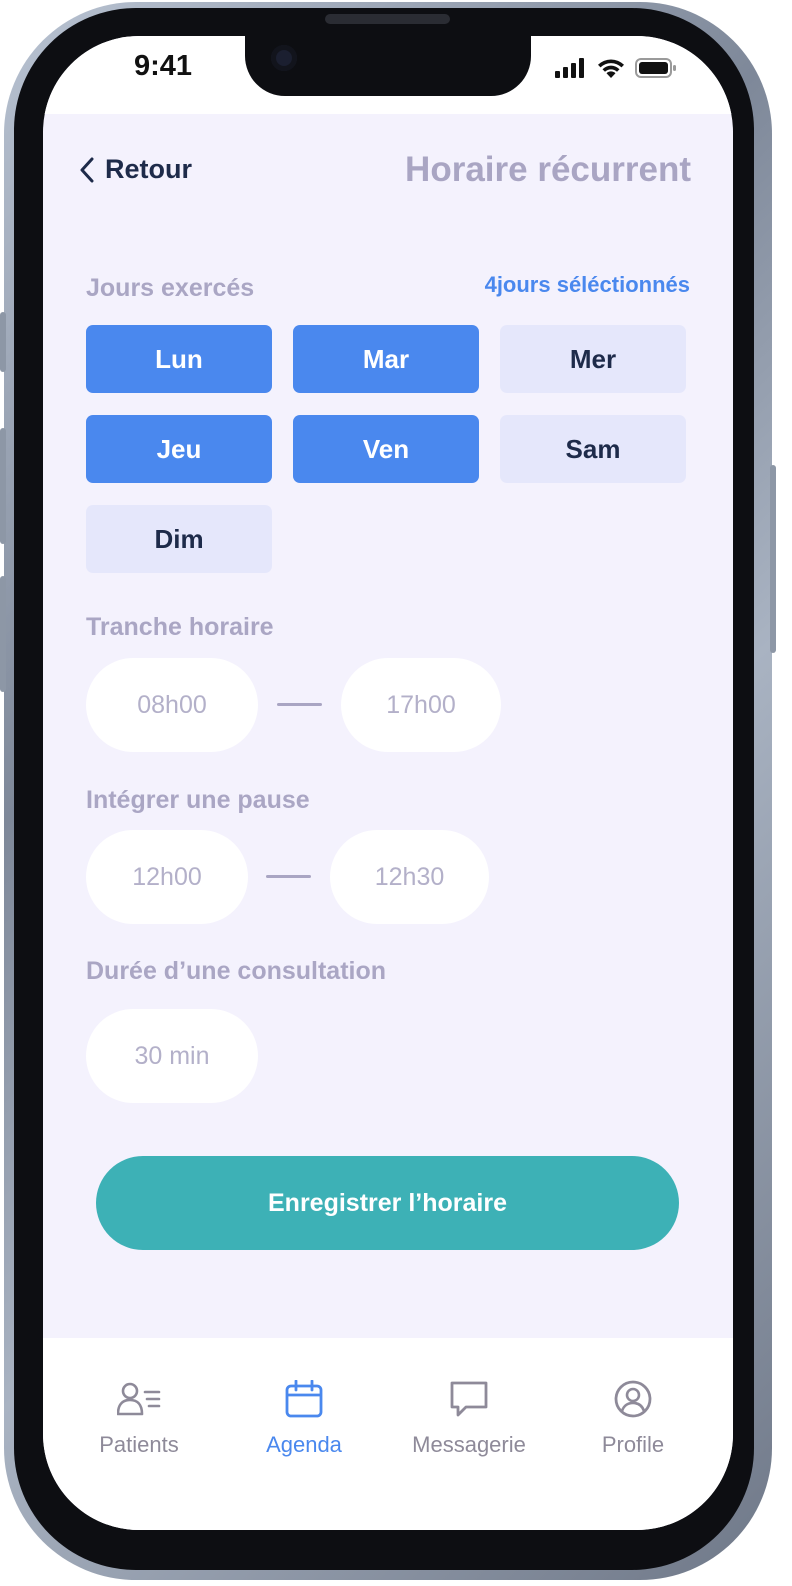 This screenshot has width=792, height=1586. What do you see at coordinates (611, 68) in the screenshot?
I see `wifi-icon` at bounding box center [611, 68].